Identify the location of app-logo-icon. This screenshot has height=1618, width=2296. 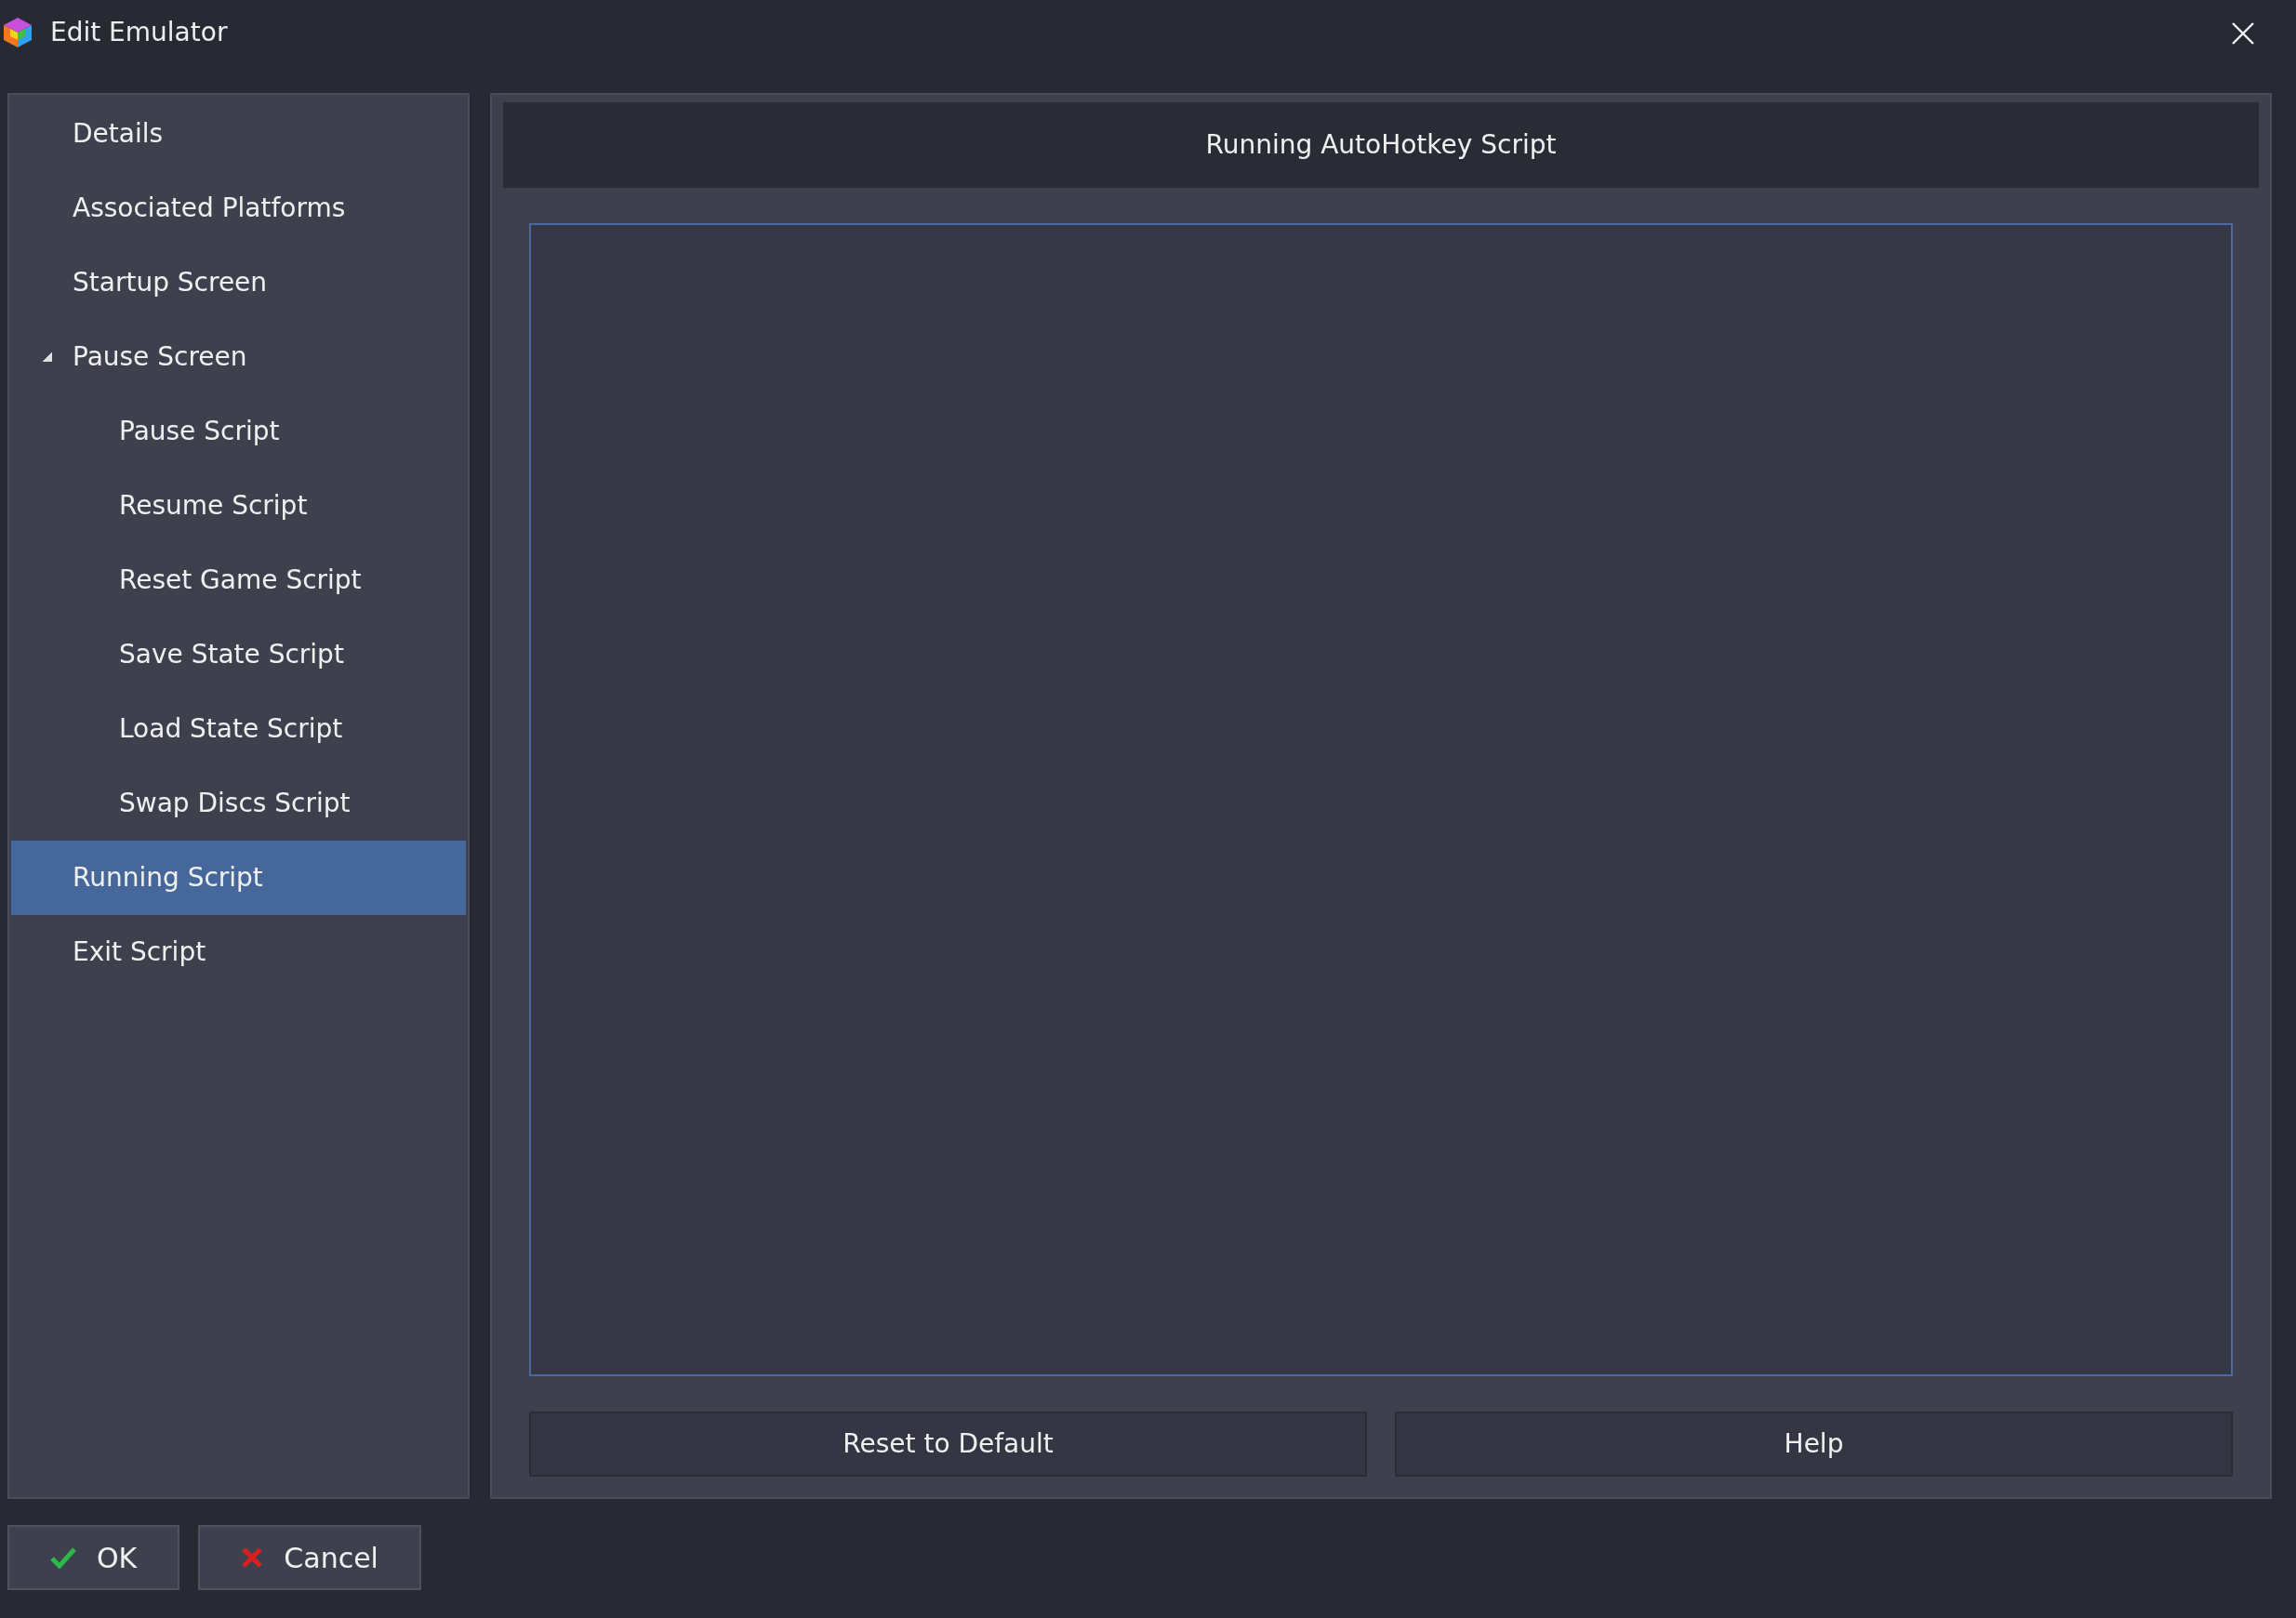
(18, 32).